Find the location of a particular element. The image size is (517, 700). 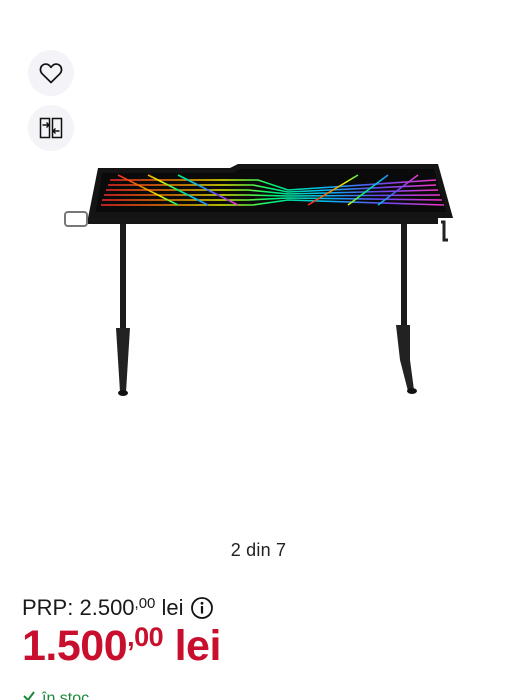

compare-icon is located at coordinates (51, 128).